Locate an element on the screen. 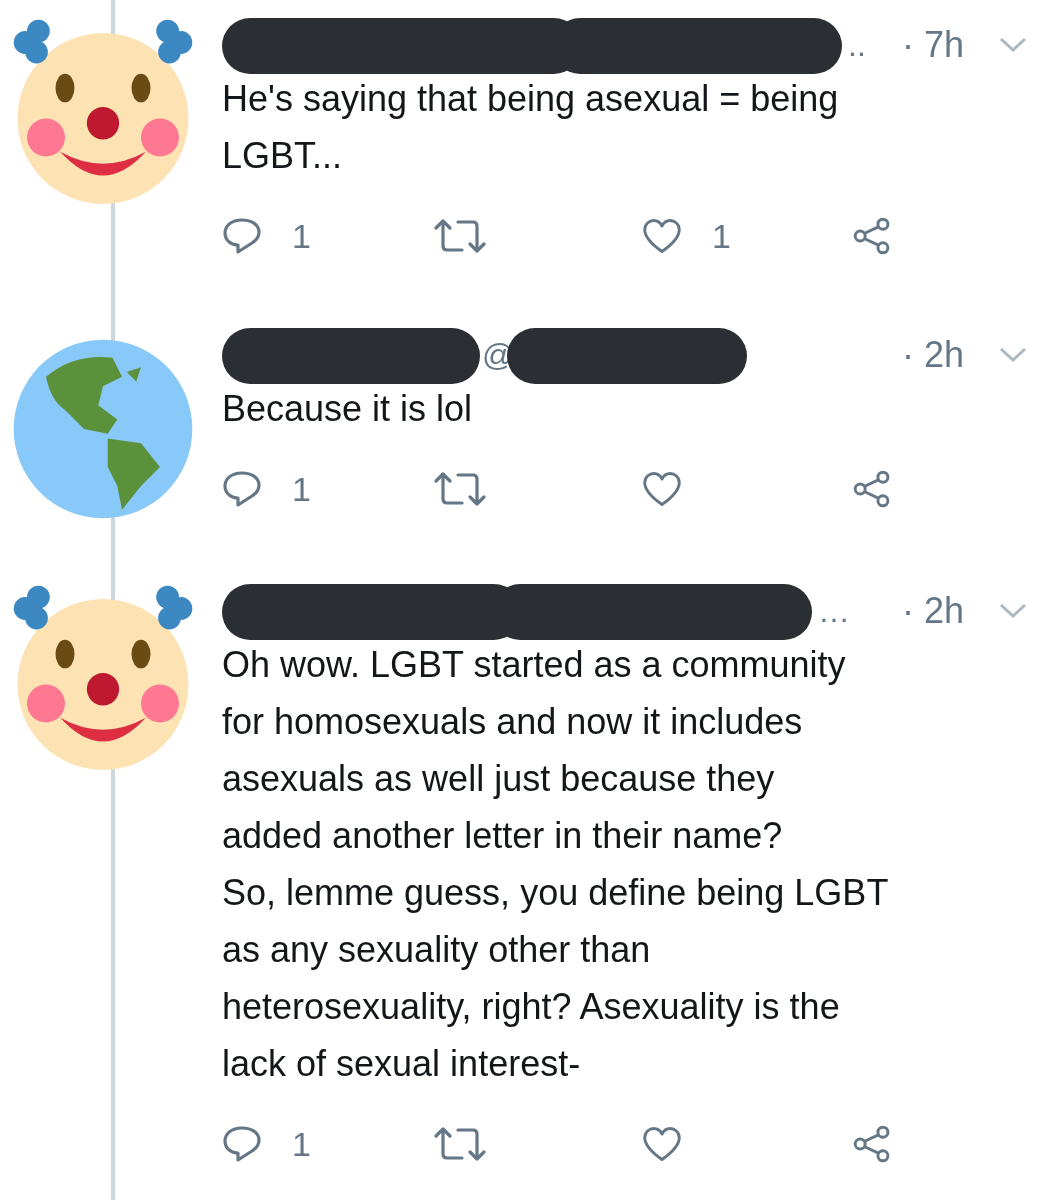  handle-fragment: .. is located at coordinates (857, 45).